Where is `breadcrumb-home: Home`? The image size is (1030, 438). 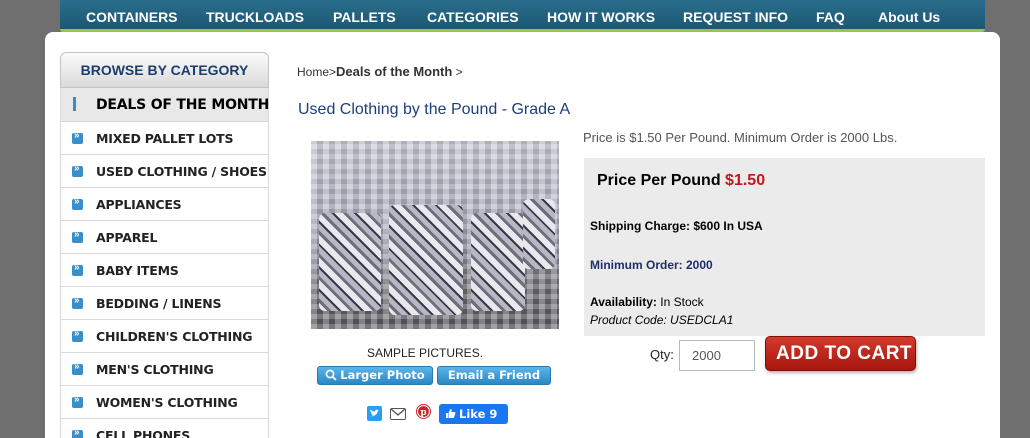
breadcrumb-home: Home is located at coordinates (313, 72).